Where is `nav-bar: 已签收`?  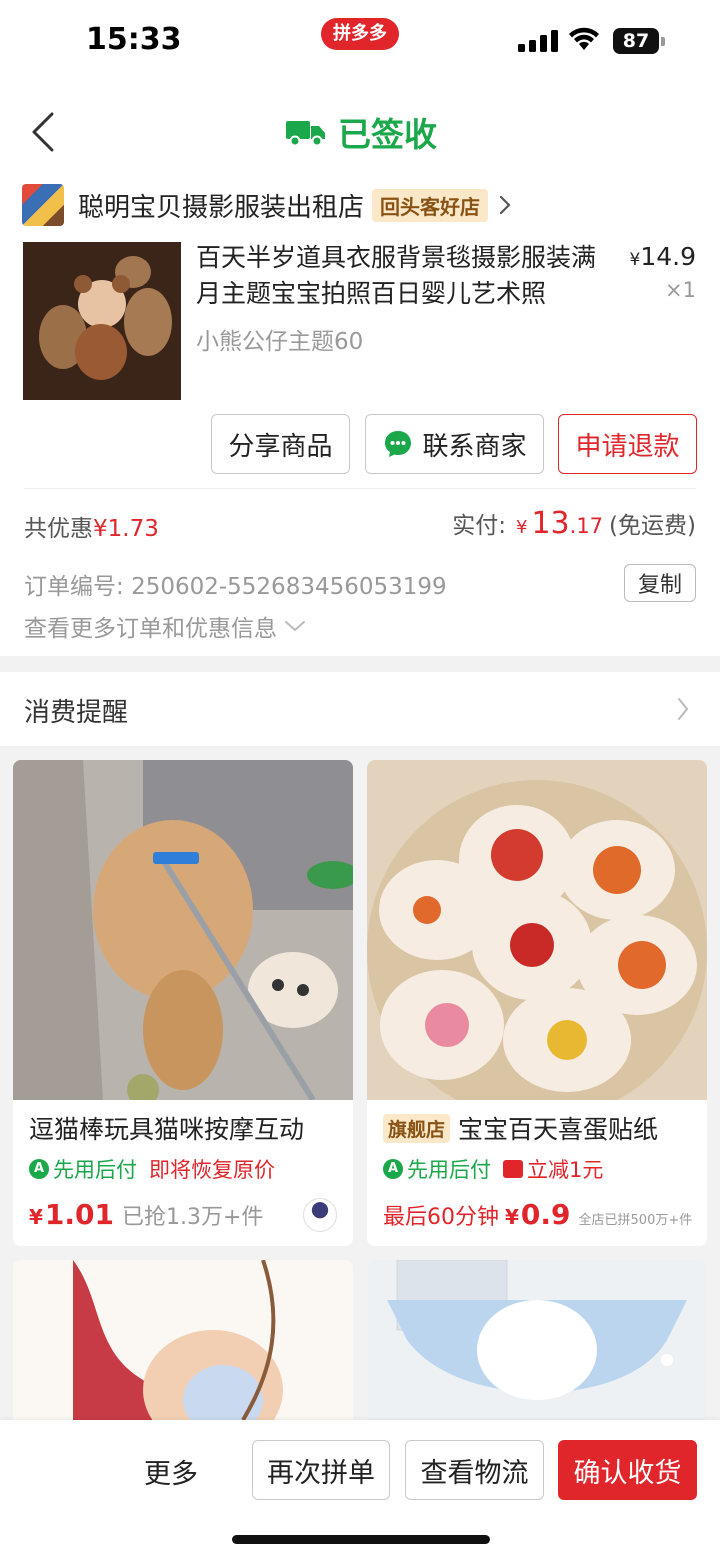 nav-bar: 已签收 is located at coordinates (360, 132).